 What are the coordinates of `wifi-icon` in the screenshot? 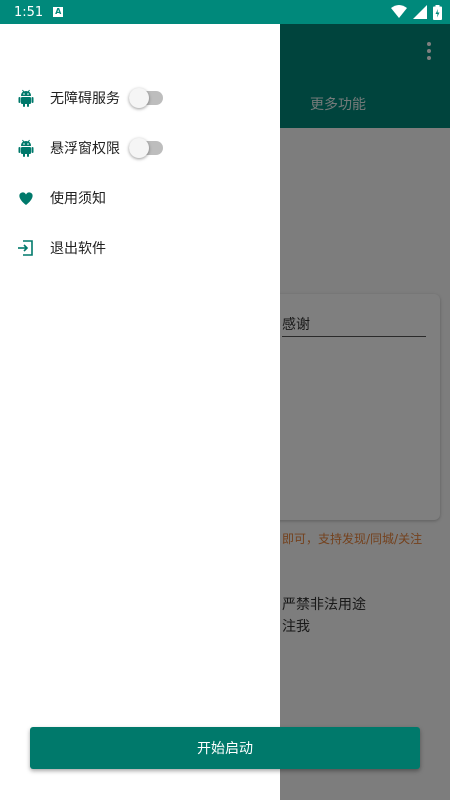 It's located at (399, 11).